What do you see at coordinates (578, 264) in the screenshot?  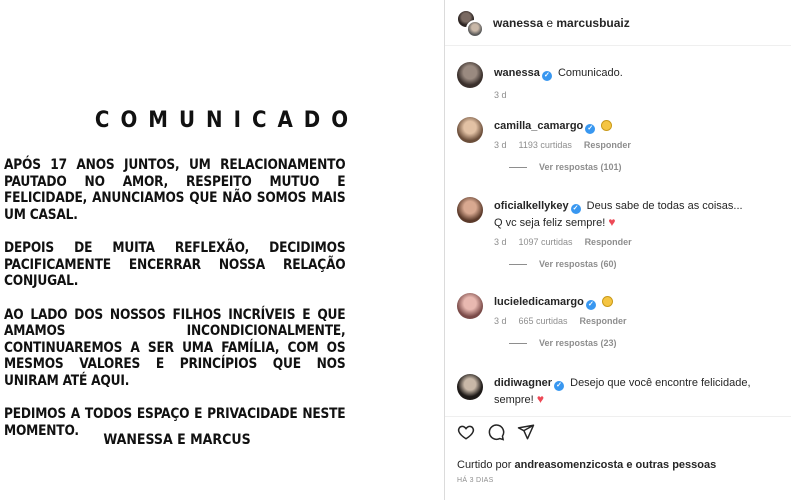 I see `view-replies-label: Ver respostas (60)` at bounding box center [578, 264].